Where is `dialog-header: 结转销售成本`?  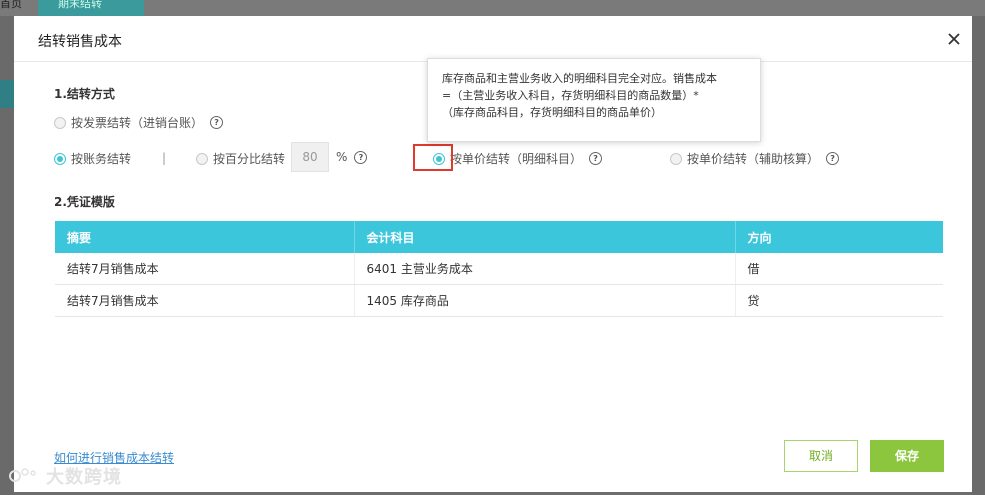
dialog-header: 结转销售成本 is located at coordinates (493, 39).